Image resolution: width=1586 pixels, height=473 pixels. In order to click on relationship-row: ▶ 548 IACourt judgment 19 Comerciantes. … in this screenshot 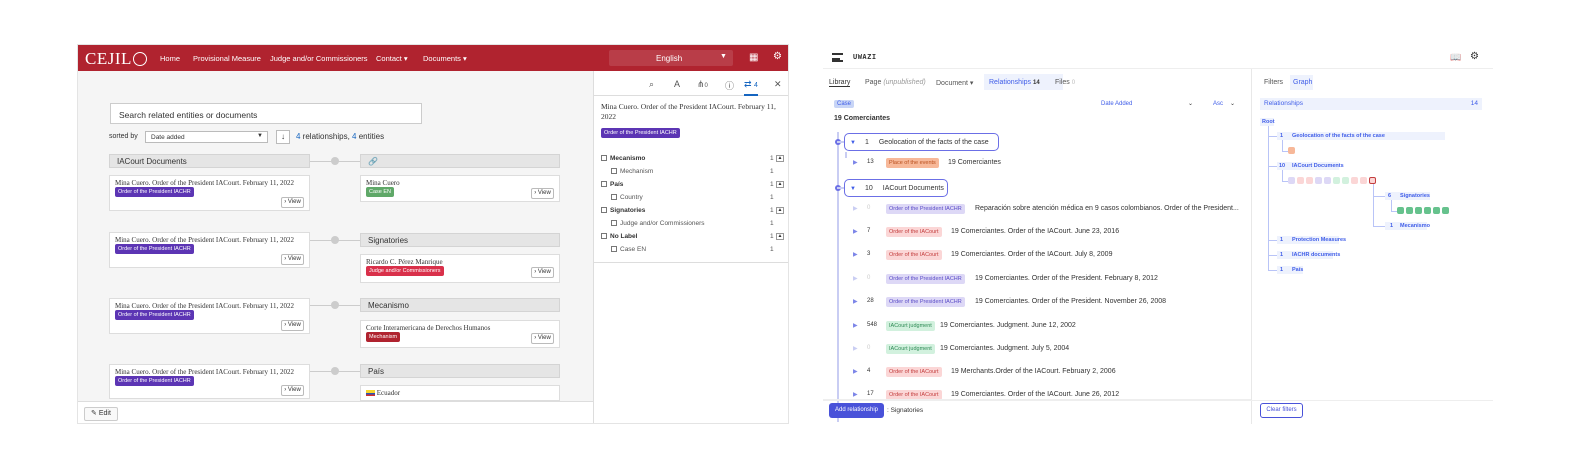, I will do `click(1048, 327)`.